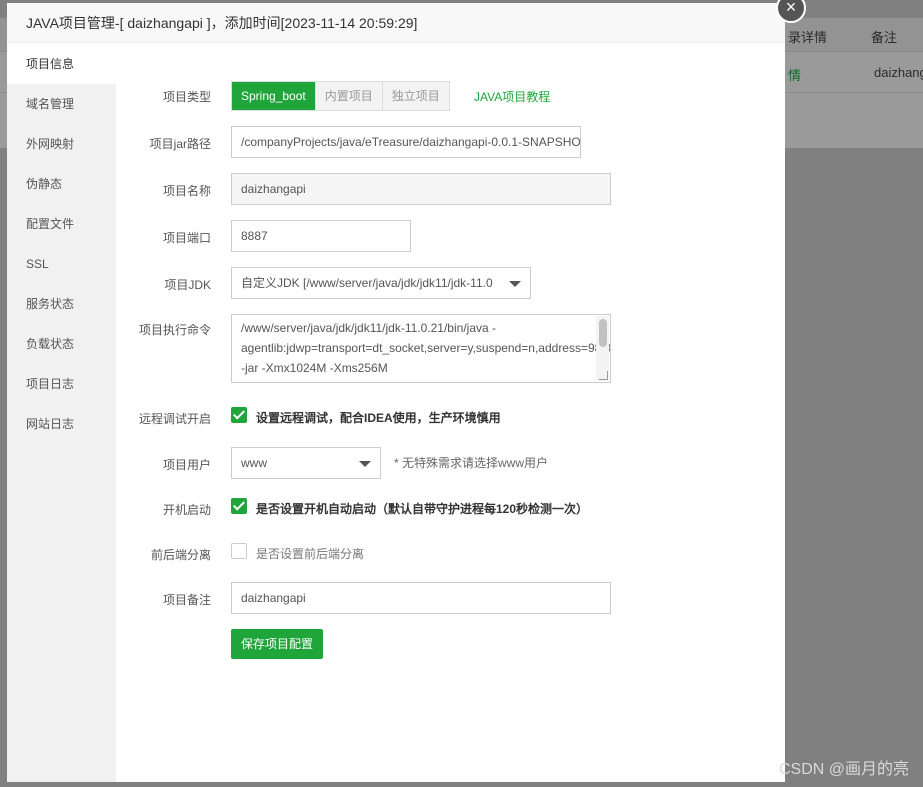 The width and height of the screenshot is (923, 787). I want to click on project-type-builtin: 内置项目, so click(348, 96).